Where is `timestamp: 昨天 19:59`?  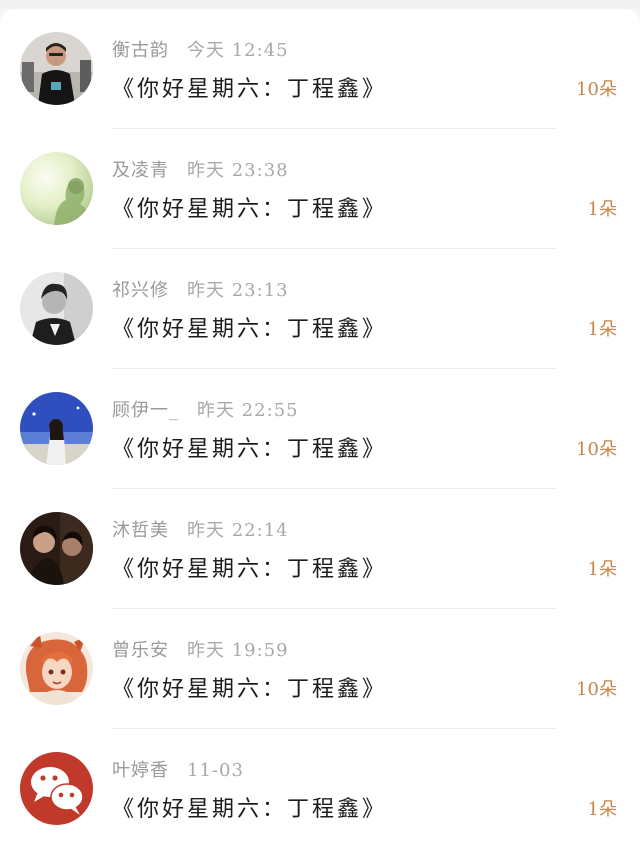
timestamp: 昨天 19:59 is located at coordinates (238, 650).